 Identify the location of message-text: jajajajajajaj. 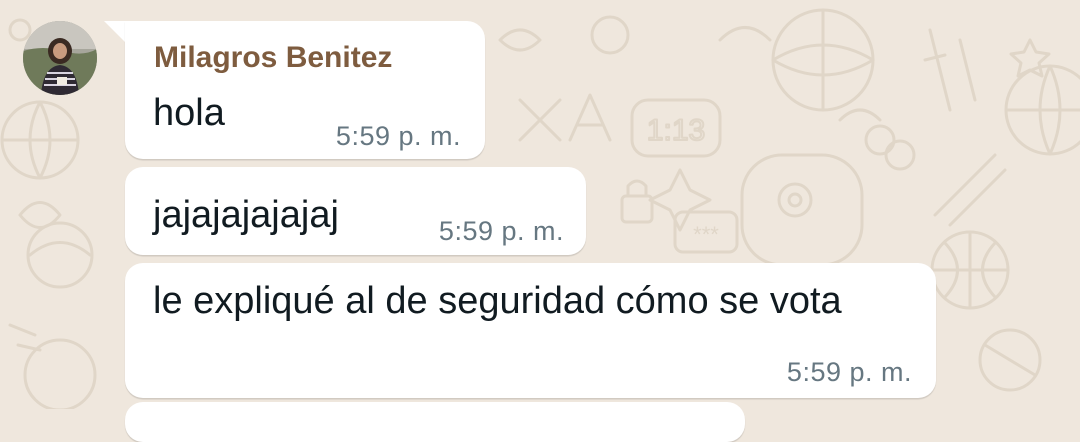
(246, 215).